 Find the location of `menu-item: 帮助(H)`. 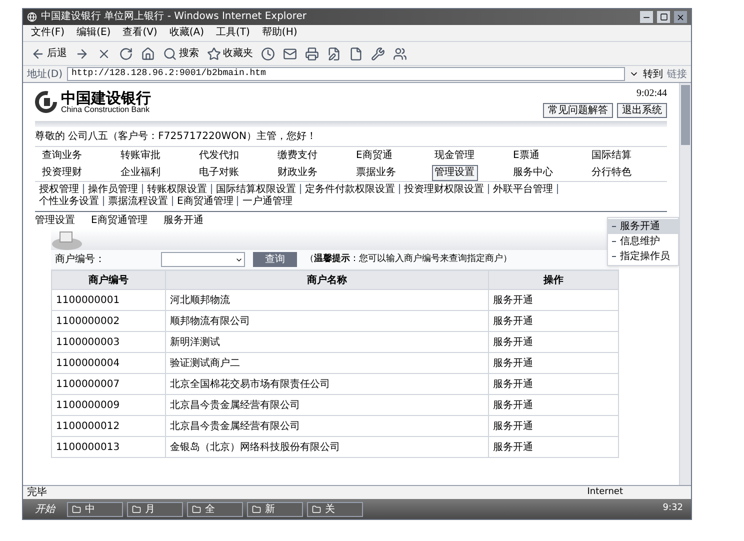

menu-item: 帮助(H) is located at coordinates (280, 33).